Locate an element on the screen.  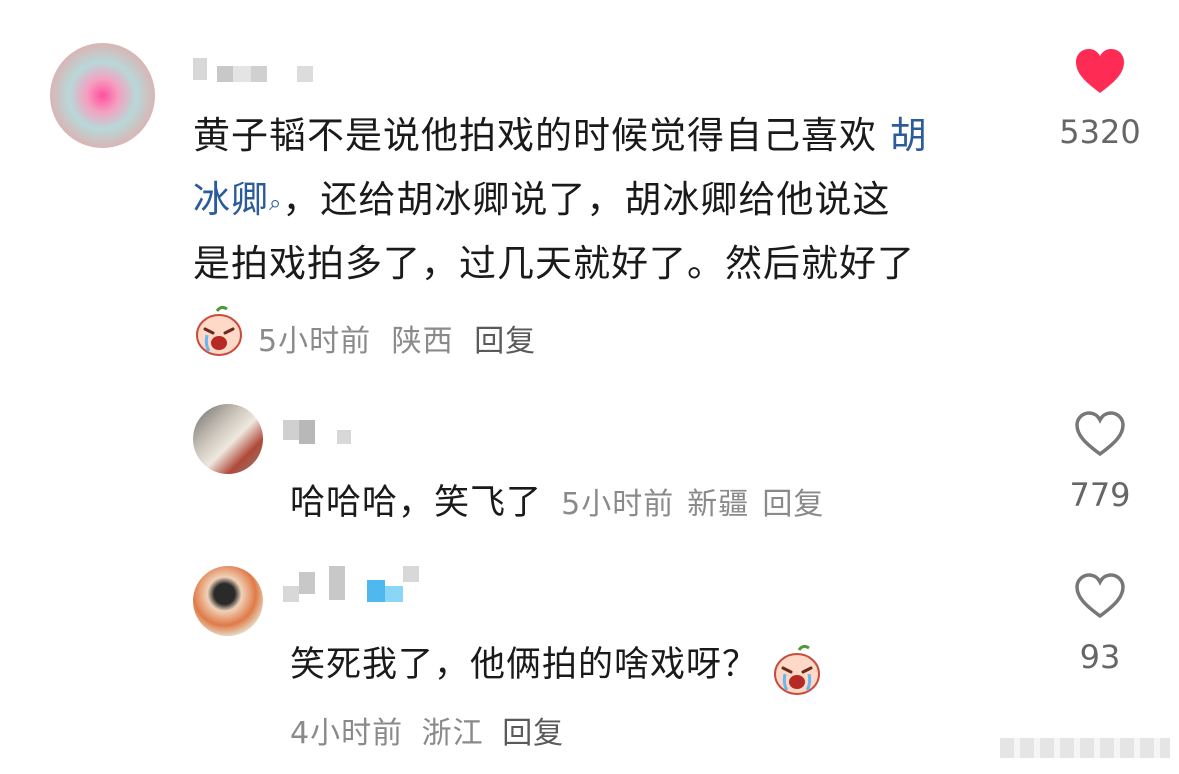
reply-row: 笑死我了，他俩拍的啥戏呀？ is located at coordinates (556, 668).